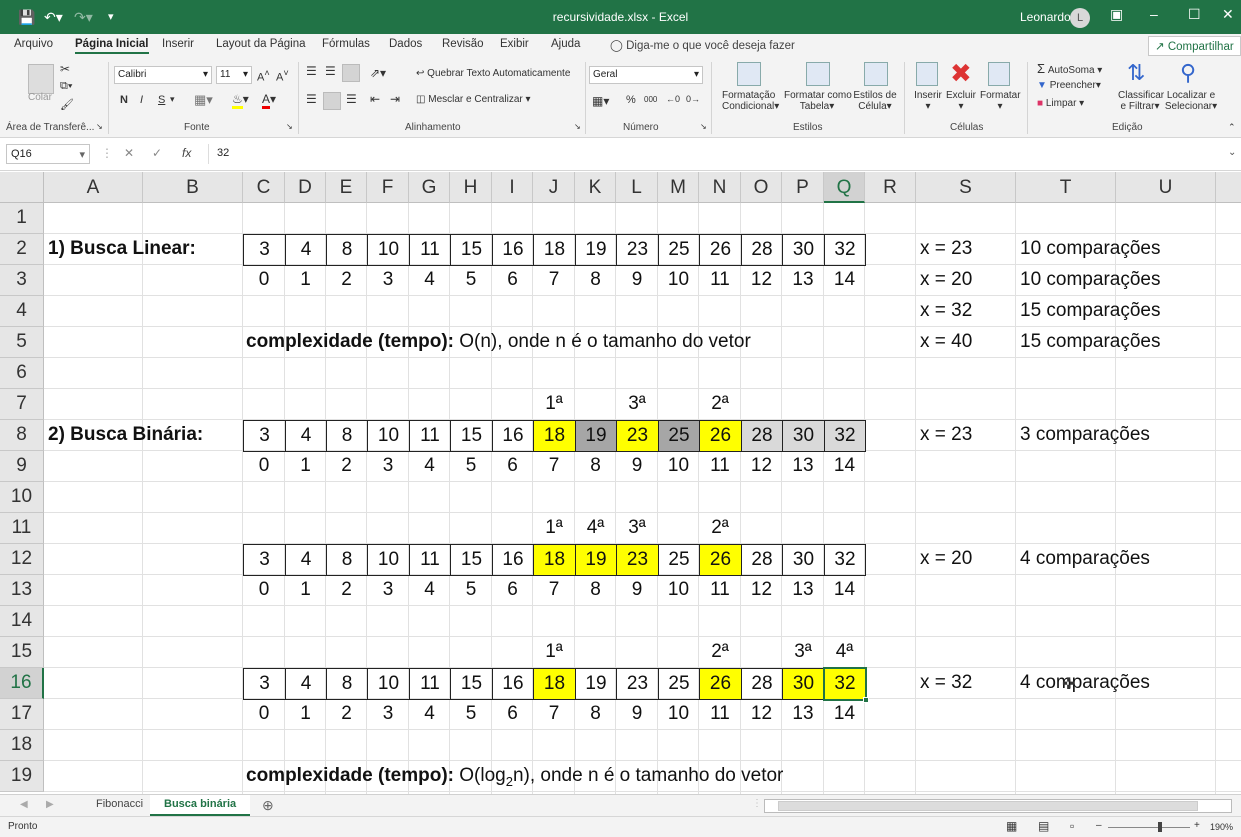  What do you see at coordinates (311, 99) in the screenshot?
I see `align-left-icon: ☰` at bounding box center [311, 99].